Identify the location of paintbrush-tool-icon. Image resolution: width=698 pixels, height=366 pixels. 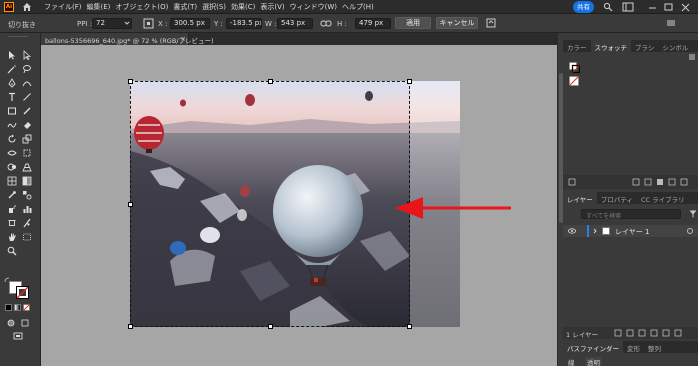
(27, 111).